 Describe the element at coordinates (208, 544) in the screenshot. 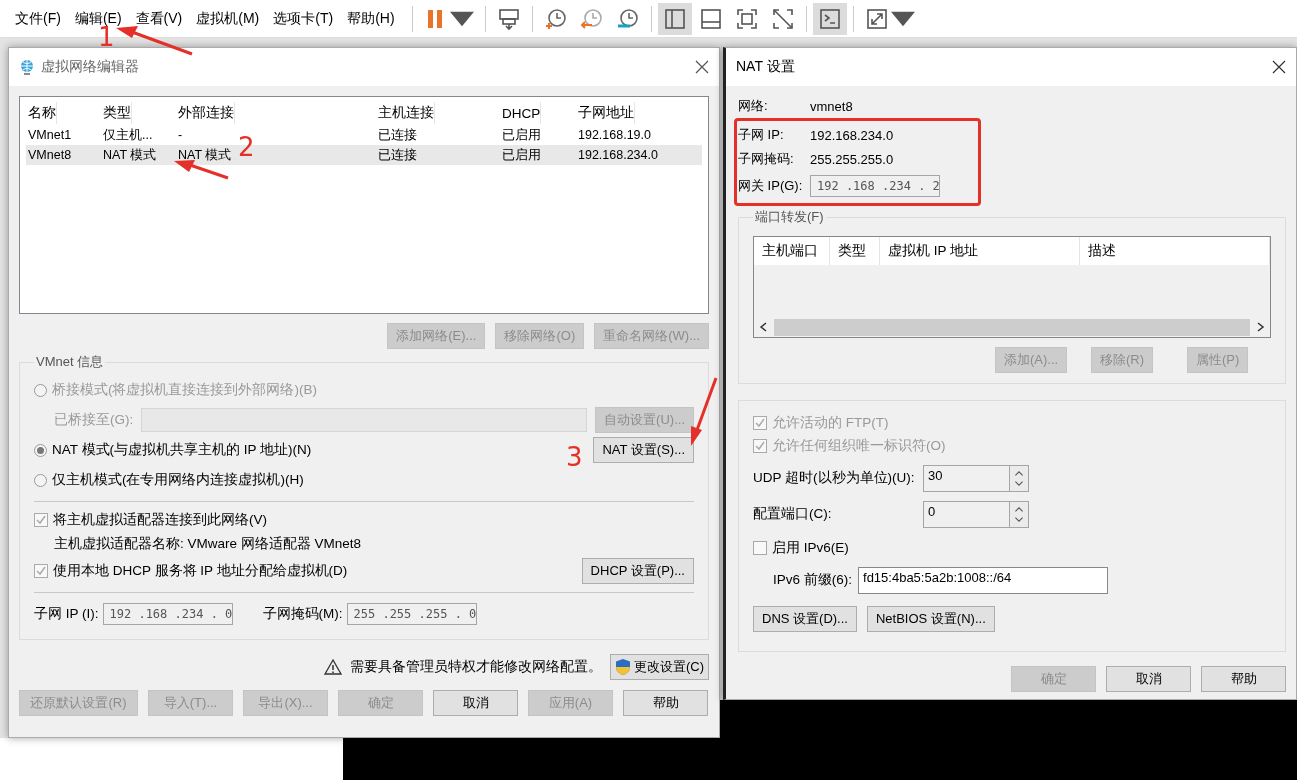

I see `adapter-name: 主机虚拟适配器名称: VMware 网络适配器 VMnet8` at that location.